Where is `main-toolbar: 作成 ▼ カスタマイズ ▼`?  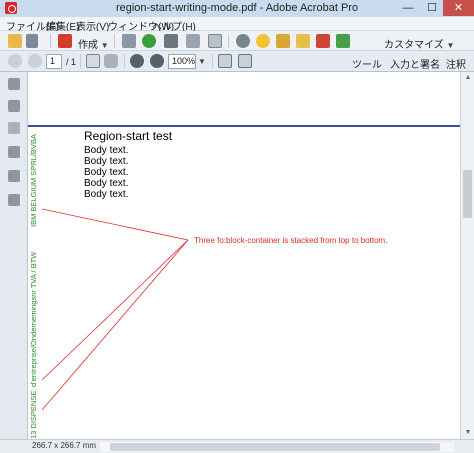 main-toolbar: 作成 ▼ カスタマイズ ▼ is located at coordinates (237, 41).